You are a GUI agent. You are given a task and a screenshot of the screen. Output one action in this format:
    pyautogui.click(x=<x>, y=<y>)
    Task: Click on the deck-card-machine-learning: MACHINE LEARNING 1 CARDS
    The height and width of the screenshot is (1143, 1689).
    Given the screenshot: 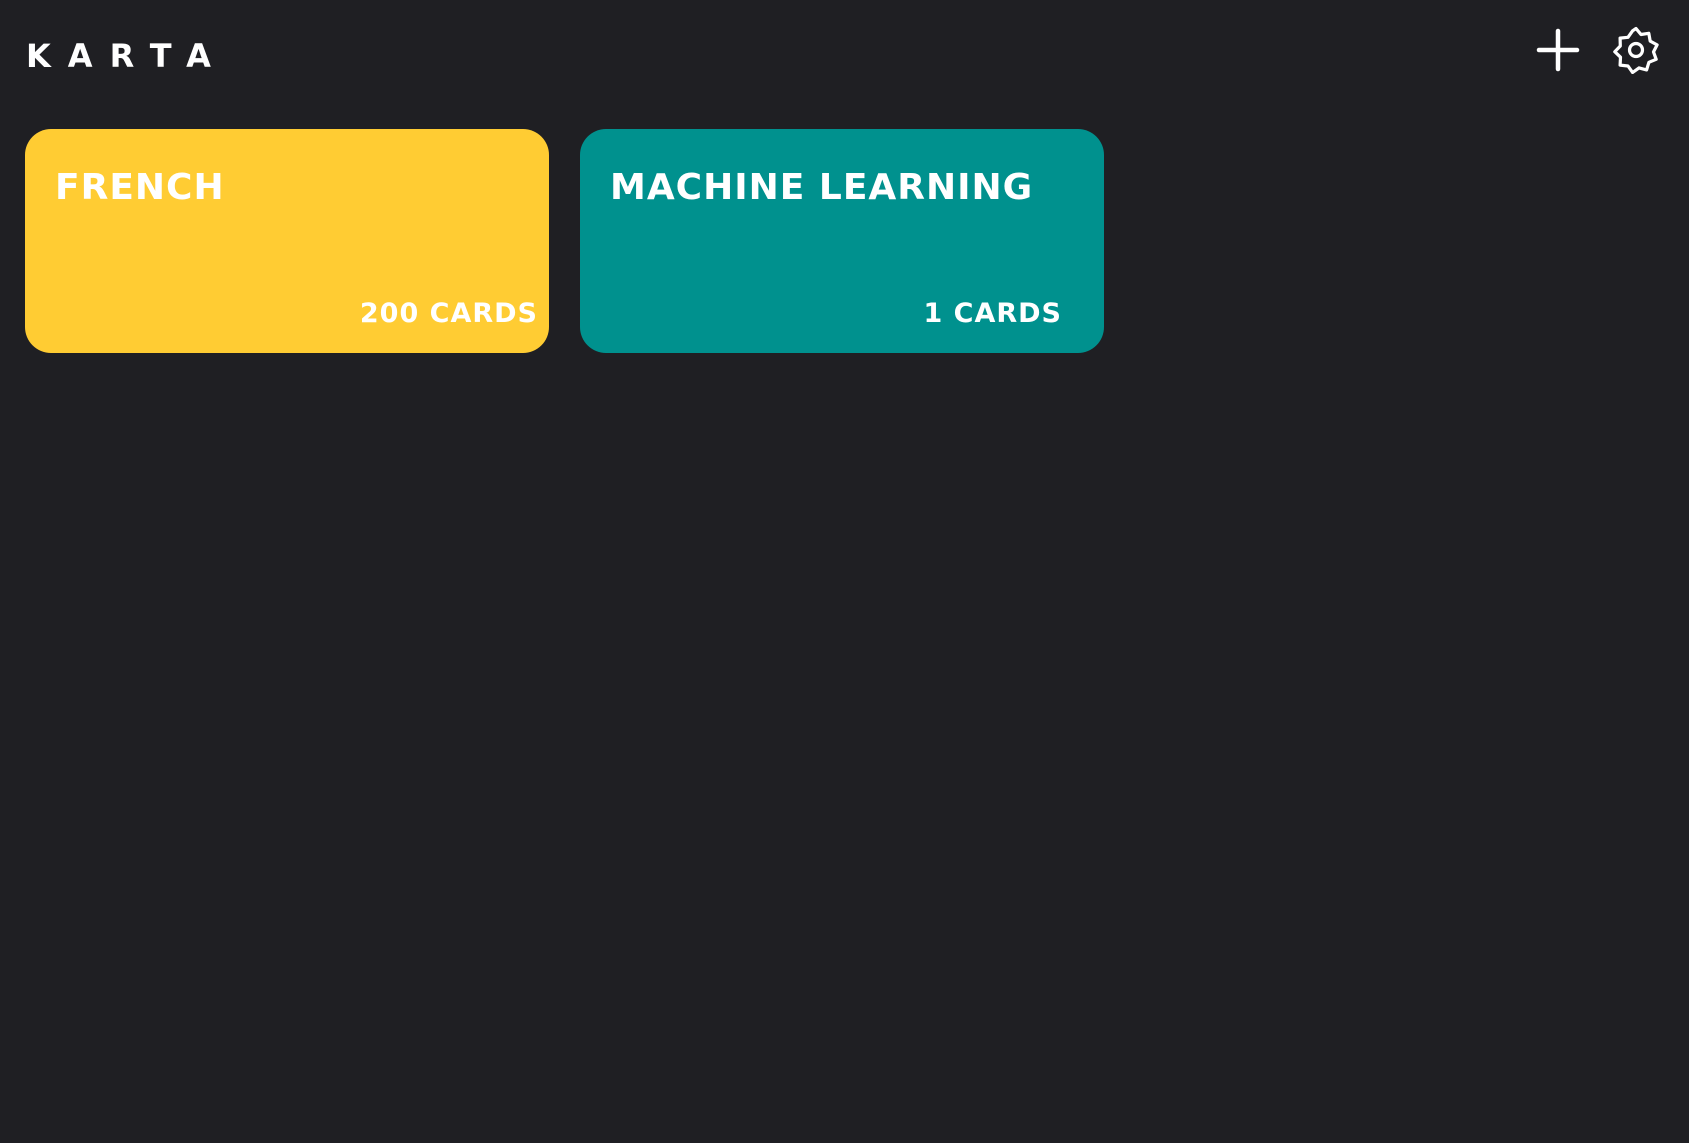 What is the action you would take?
    pyautogui.click(x=842, y=241)
    